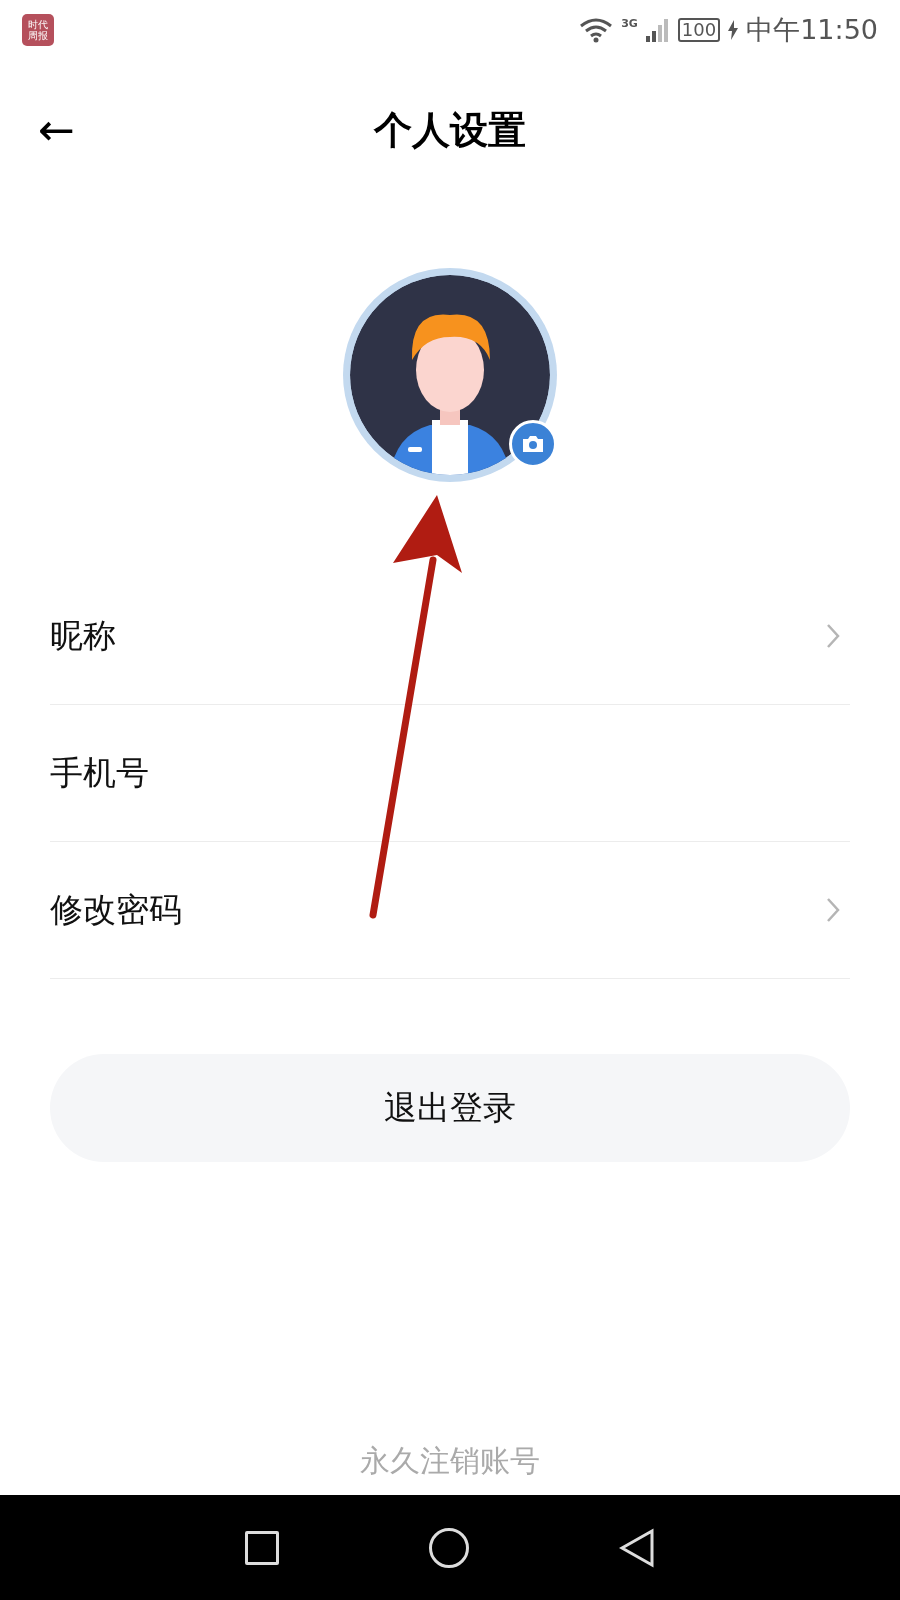 This screenshot has width=900, height=1600. Describe the element at coordinates (450, 1108) in the screenshot. I see `logout-button: 退出登录` at that location.